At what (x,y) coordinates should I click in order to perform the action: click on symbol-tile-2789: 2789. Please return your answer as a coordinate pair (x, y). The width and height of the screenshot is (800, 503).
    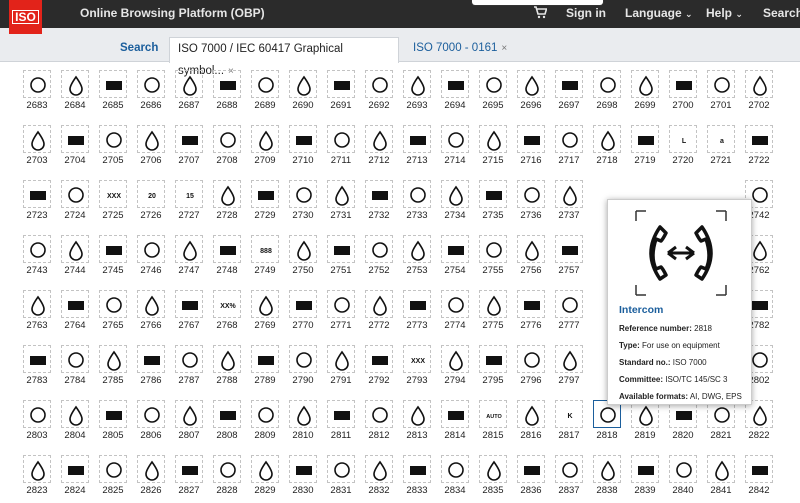
    Looking at the image, I should click on (265, 367).